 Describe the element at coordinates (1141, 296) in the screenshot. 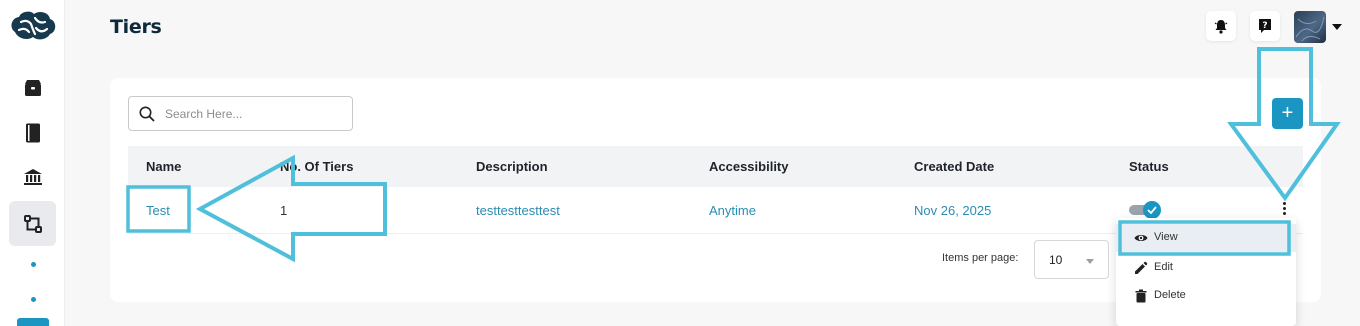

I see `trash-icon` at that location.